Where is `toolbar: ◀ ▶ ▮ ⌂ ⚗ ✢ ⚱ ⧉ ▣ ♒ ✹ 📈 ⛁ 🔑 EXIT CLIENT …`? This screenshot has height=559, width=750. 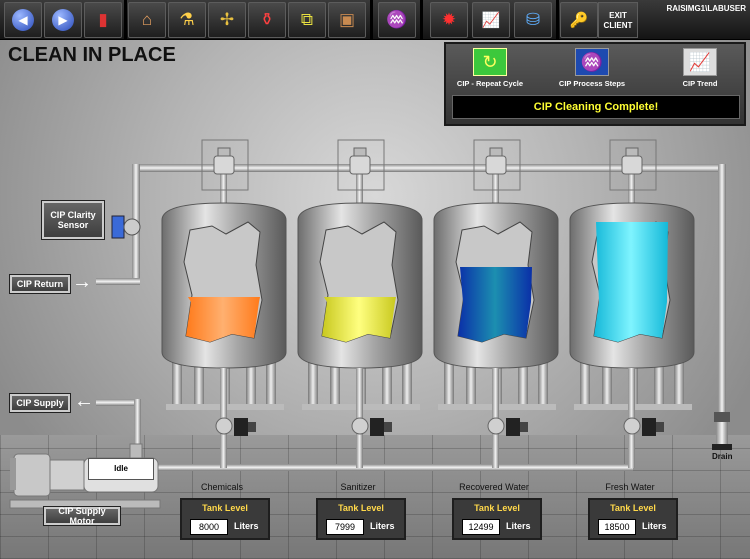 toolbar: ◀ ▶ ▮ ⌂ ⚗ ✢ ⚱ ⧉ ▣ ♒ ✹ 📈 ⛁ 🔑 EXIT CLIENT … is located at coordinates (375, 20).